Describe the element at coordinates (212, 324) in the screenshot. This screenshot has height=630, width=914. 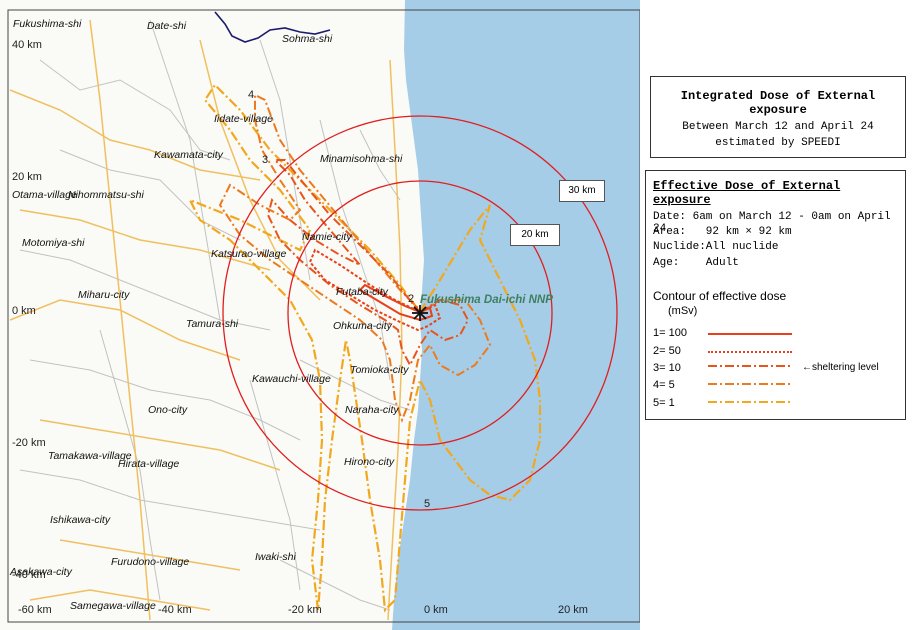
I see `place-label: Tamura-shi` at that location.